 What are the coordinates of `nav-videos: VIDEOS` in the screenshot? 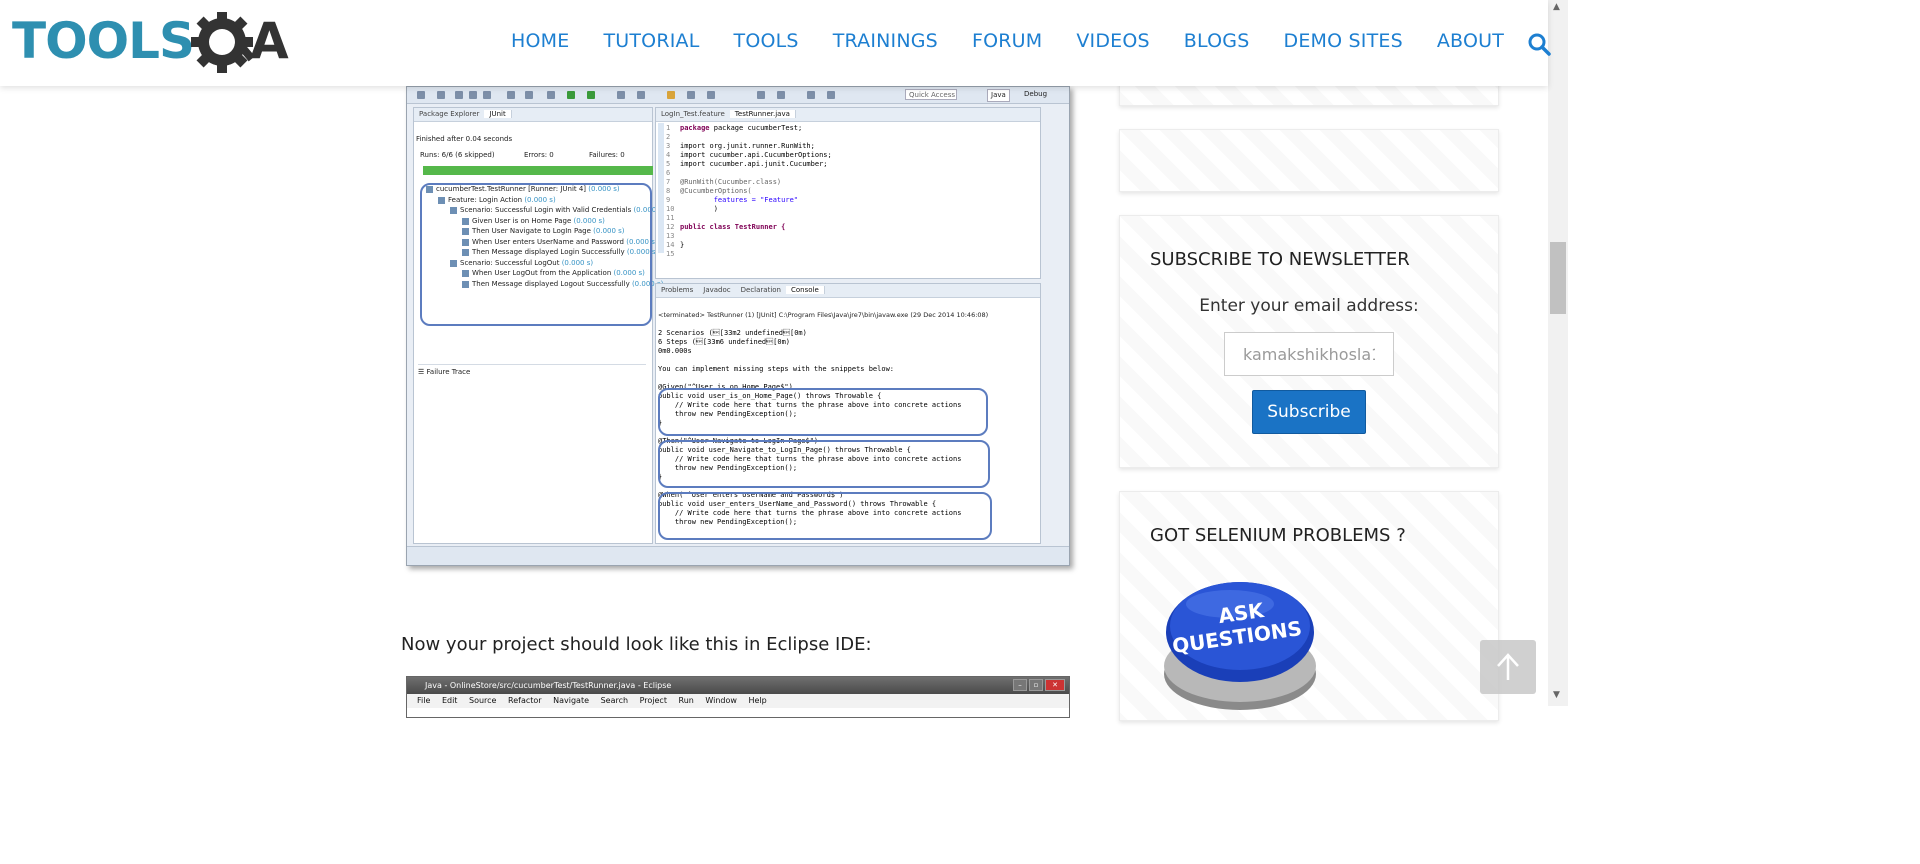 It's located at (1112, 41).